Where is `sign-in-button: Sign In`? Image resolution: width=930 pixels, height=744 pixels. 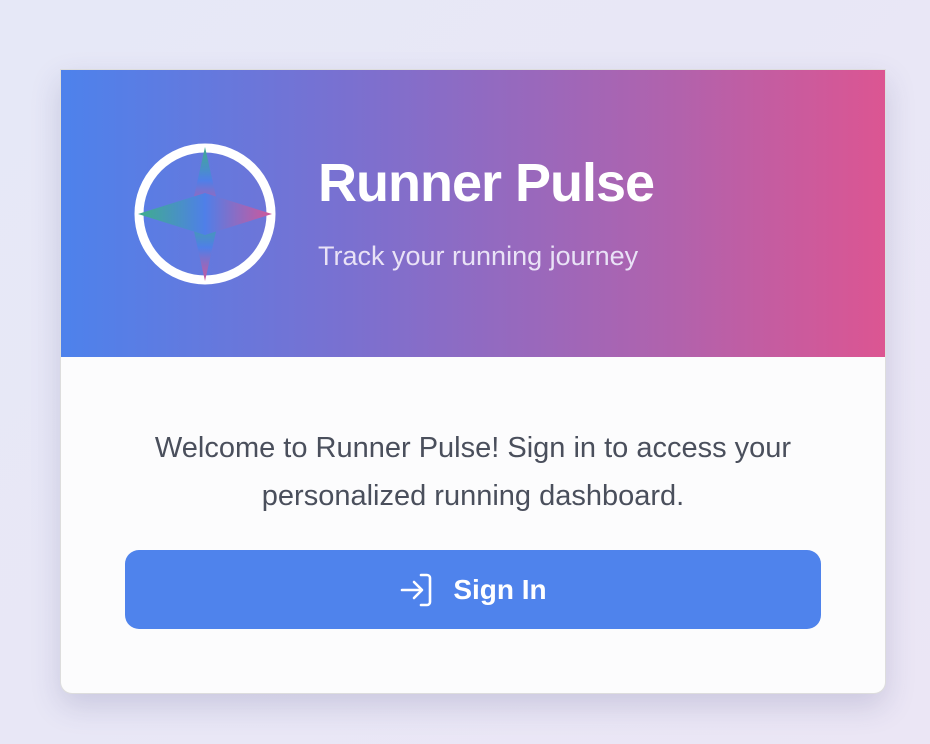 sign-in-button: Sign In is located at coordinates (473, 589).